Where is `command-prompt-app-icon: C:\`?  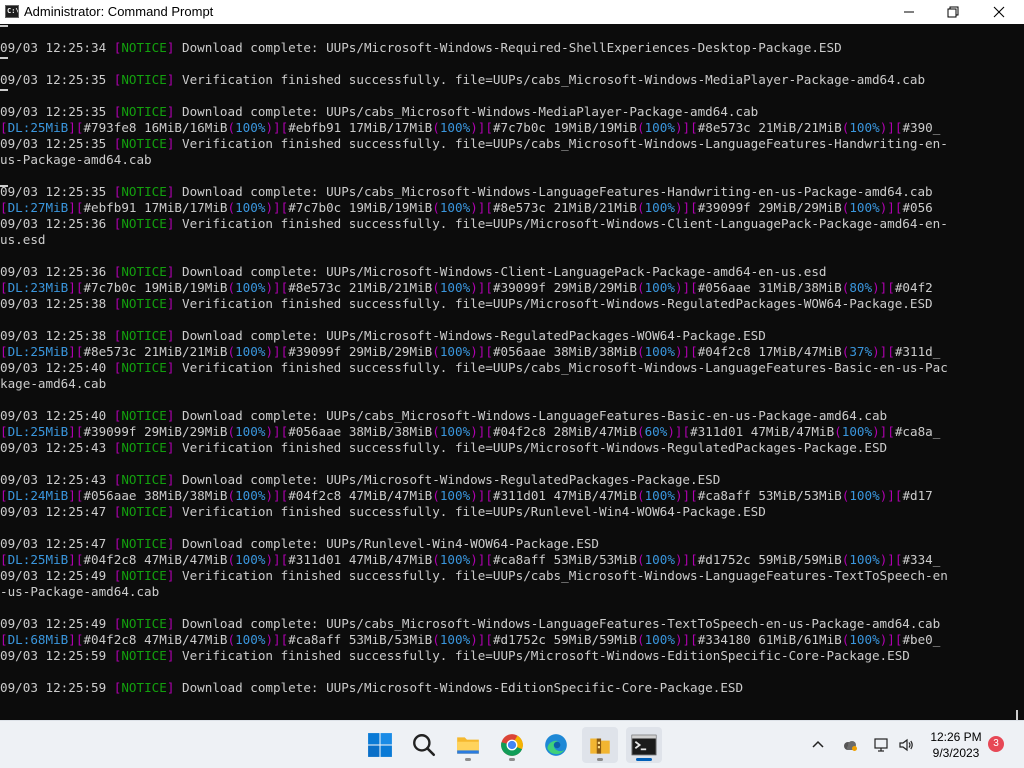
command-prompt-app-icon: C:\ is located at coordinates (12, 11).